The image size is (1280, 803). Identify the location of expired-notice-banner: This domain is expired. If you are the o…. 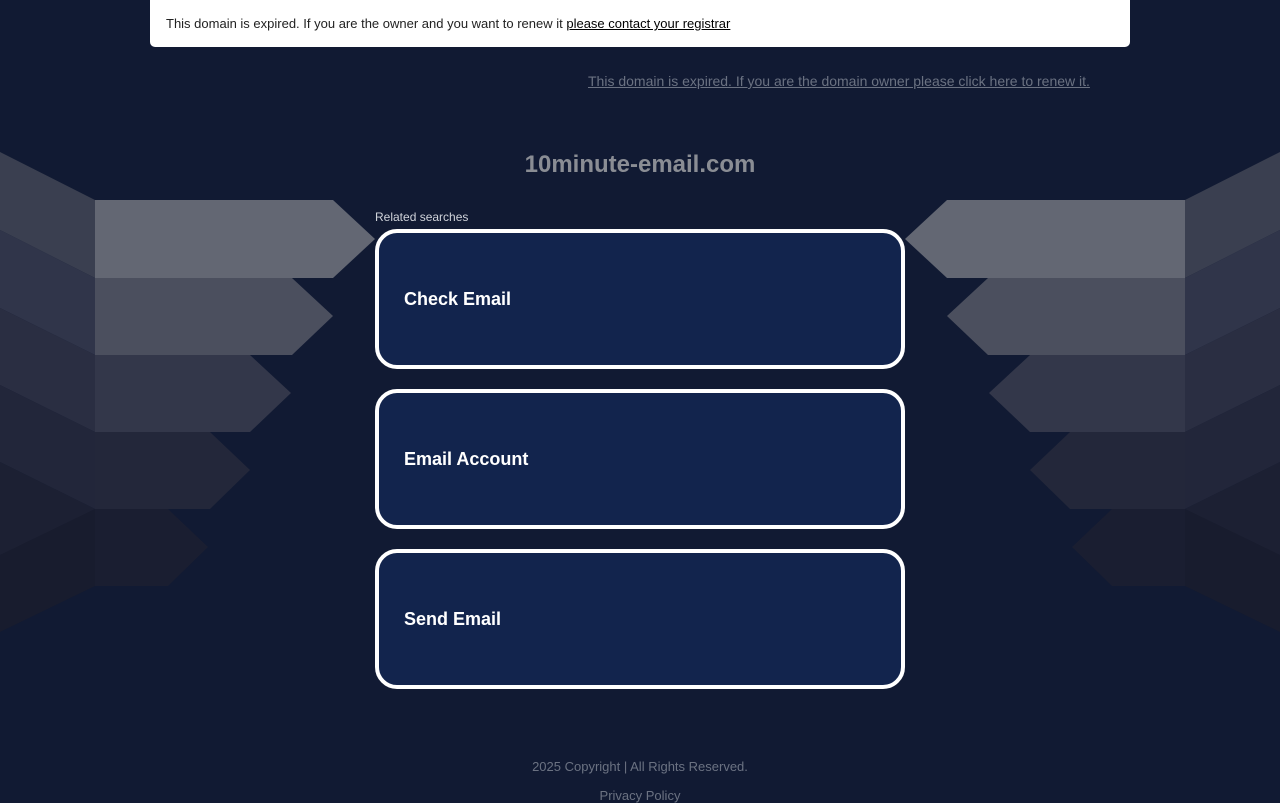
(640, 23).